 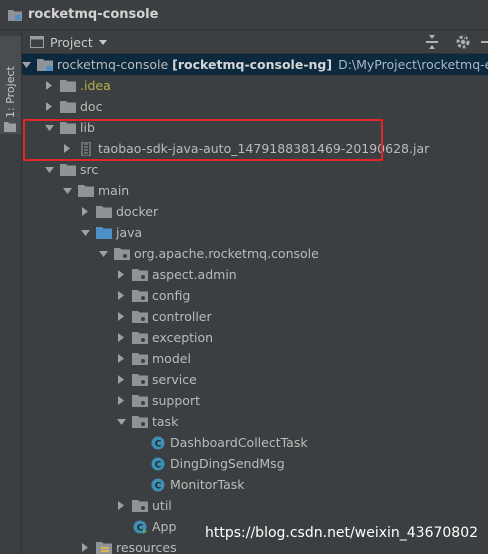 I want to click on tree-node-label: aspect.admin, so click(x=194, y=274).